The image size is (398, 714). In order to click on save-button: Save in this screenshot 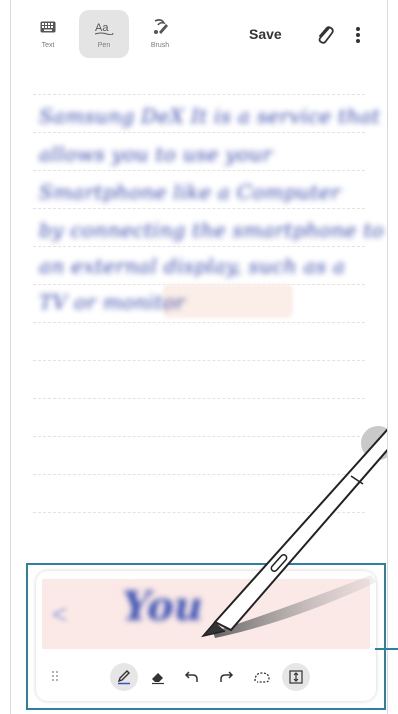, I will do `click(265, 34)`.